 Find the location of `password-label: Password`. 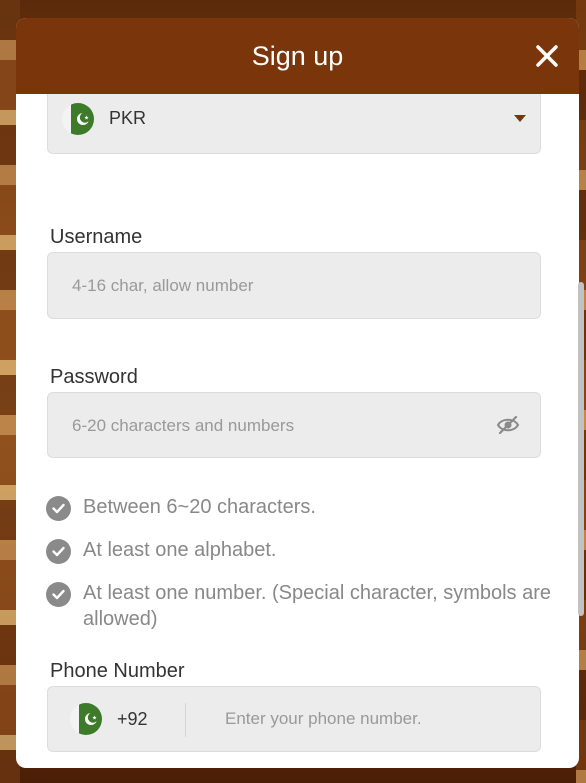

password-label: Password is located at coordinates (94, 377).